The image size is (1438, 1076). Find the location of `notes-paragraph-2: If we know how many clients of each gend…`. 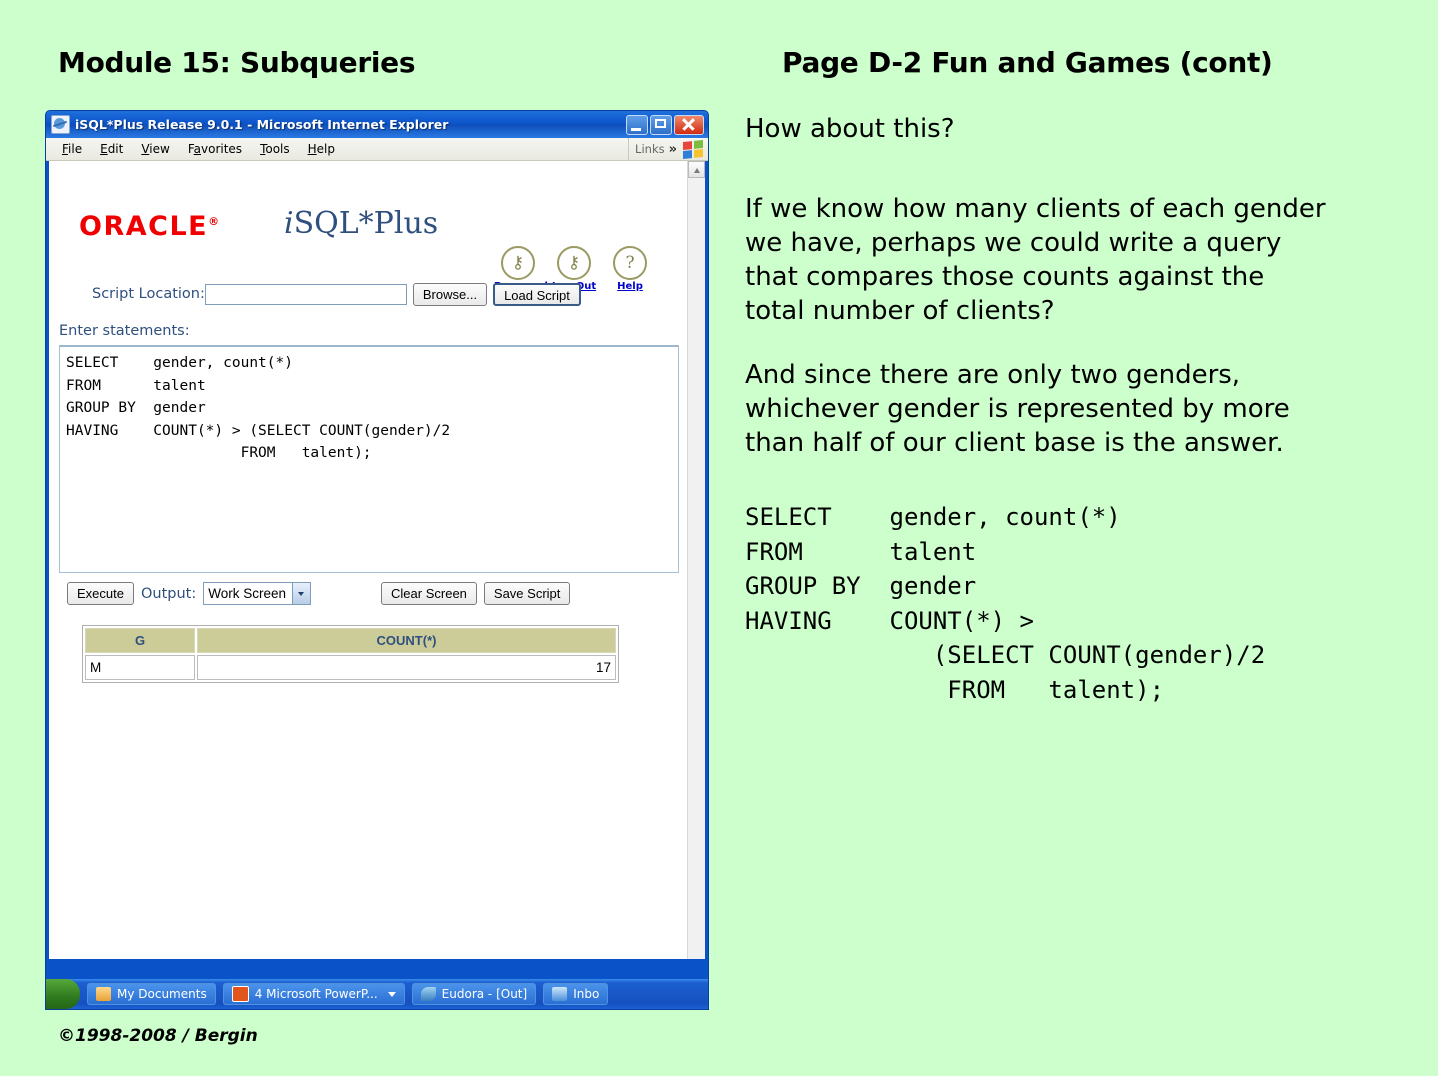

notes-paragraph-2: If we know how many clients of each gend… is located at coordinates (1035, 260).